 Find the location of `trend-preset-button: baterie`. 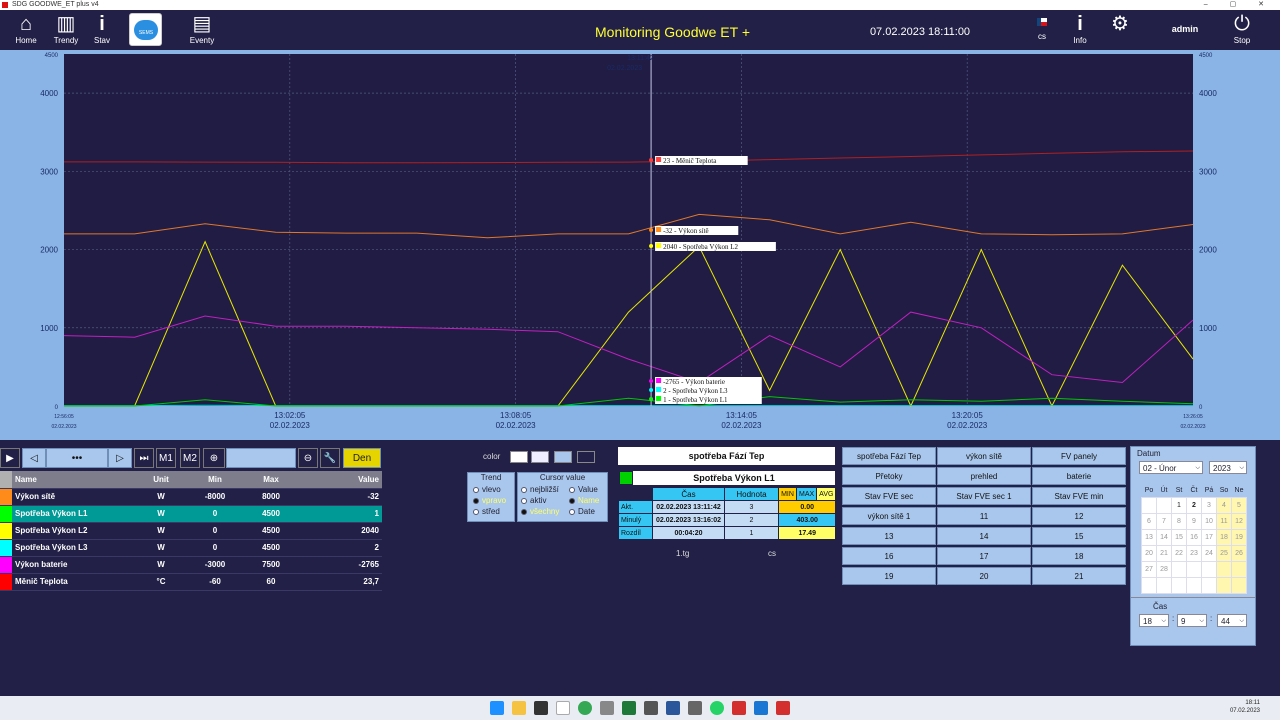

trend-preset-button: baterie is located at coordinates (1079, 476).